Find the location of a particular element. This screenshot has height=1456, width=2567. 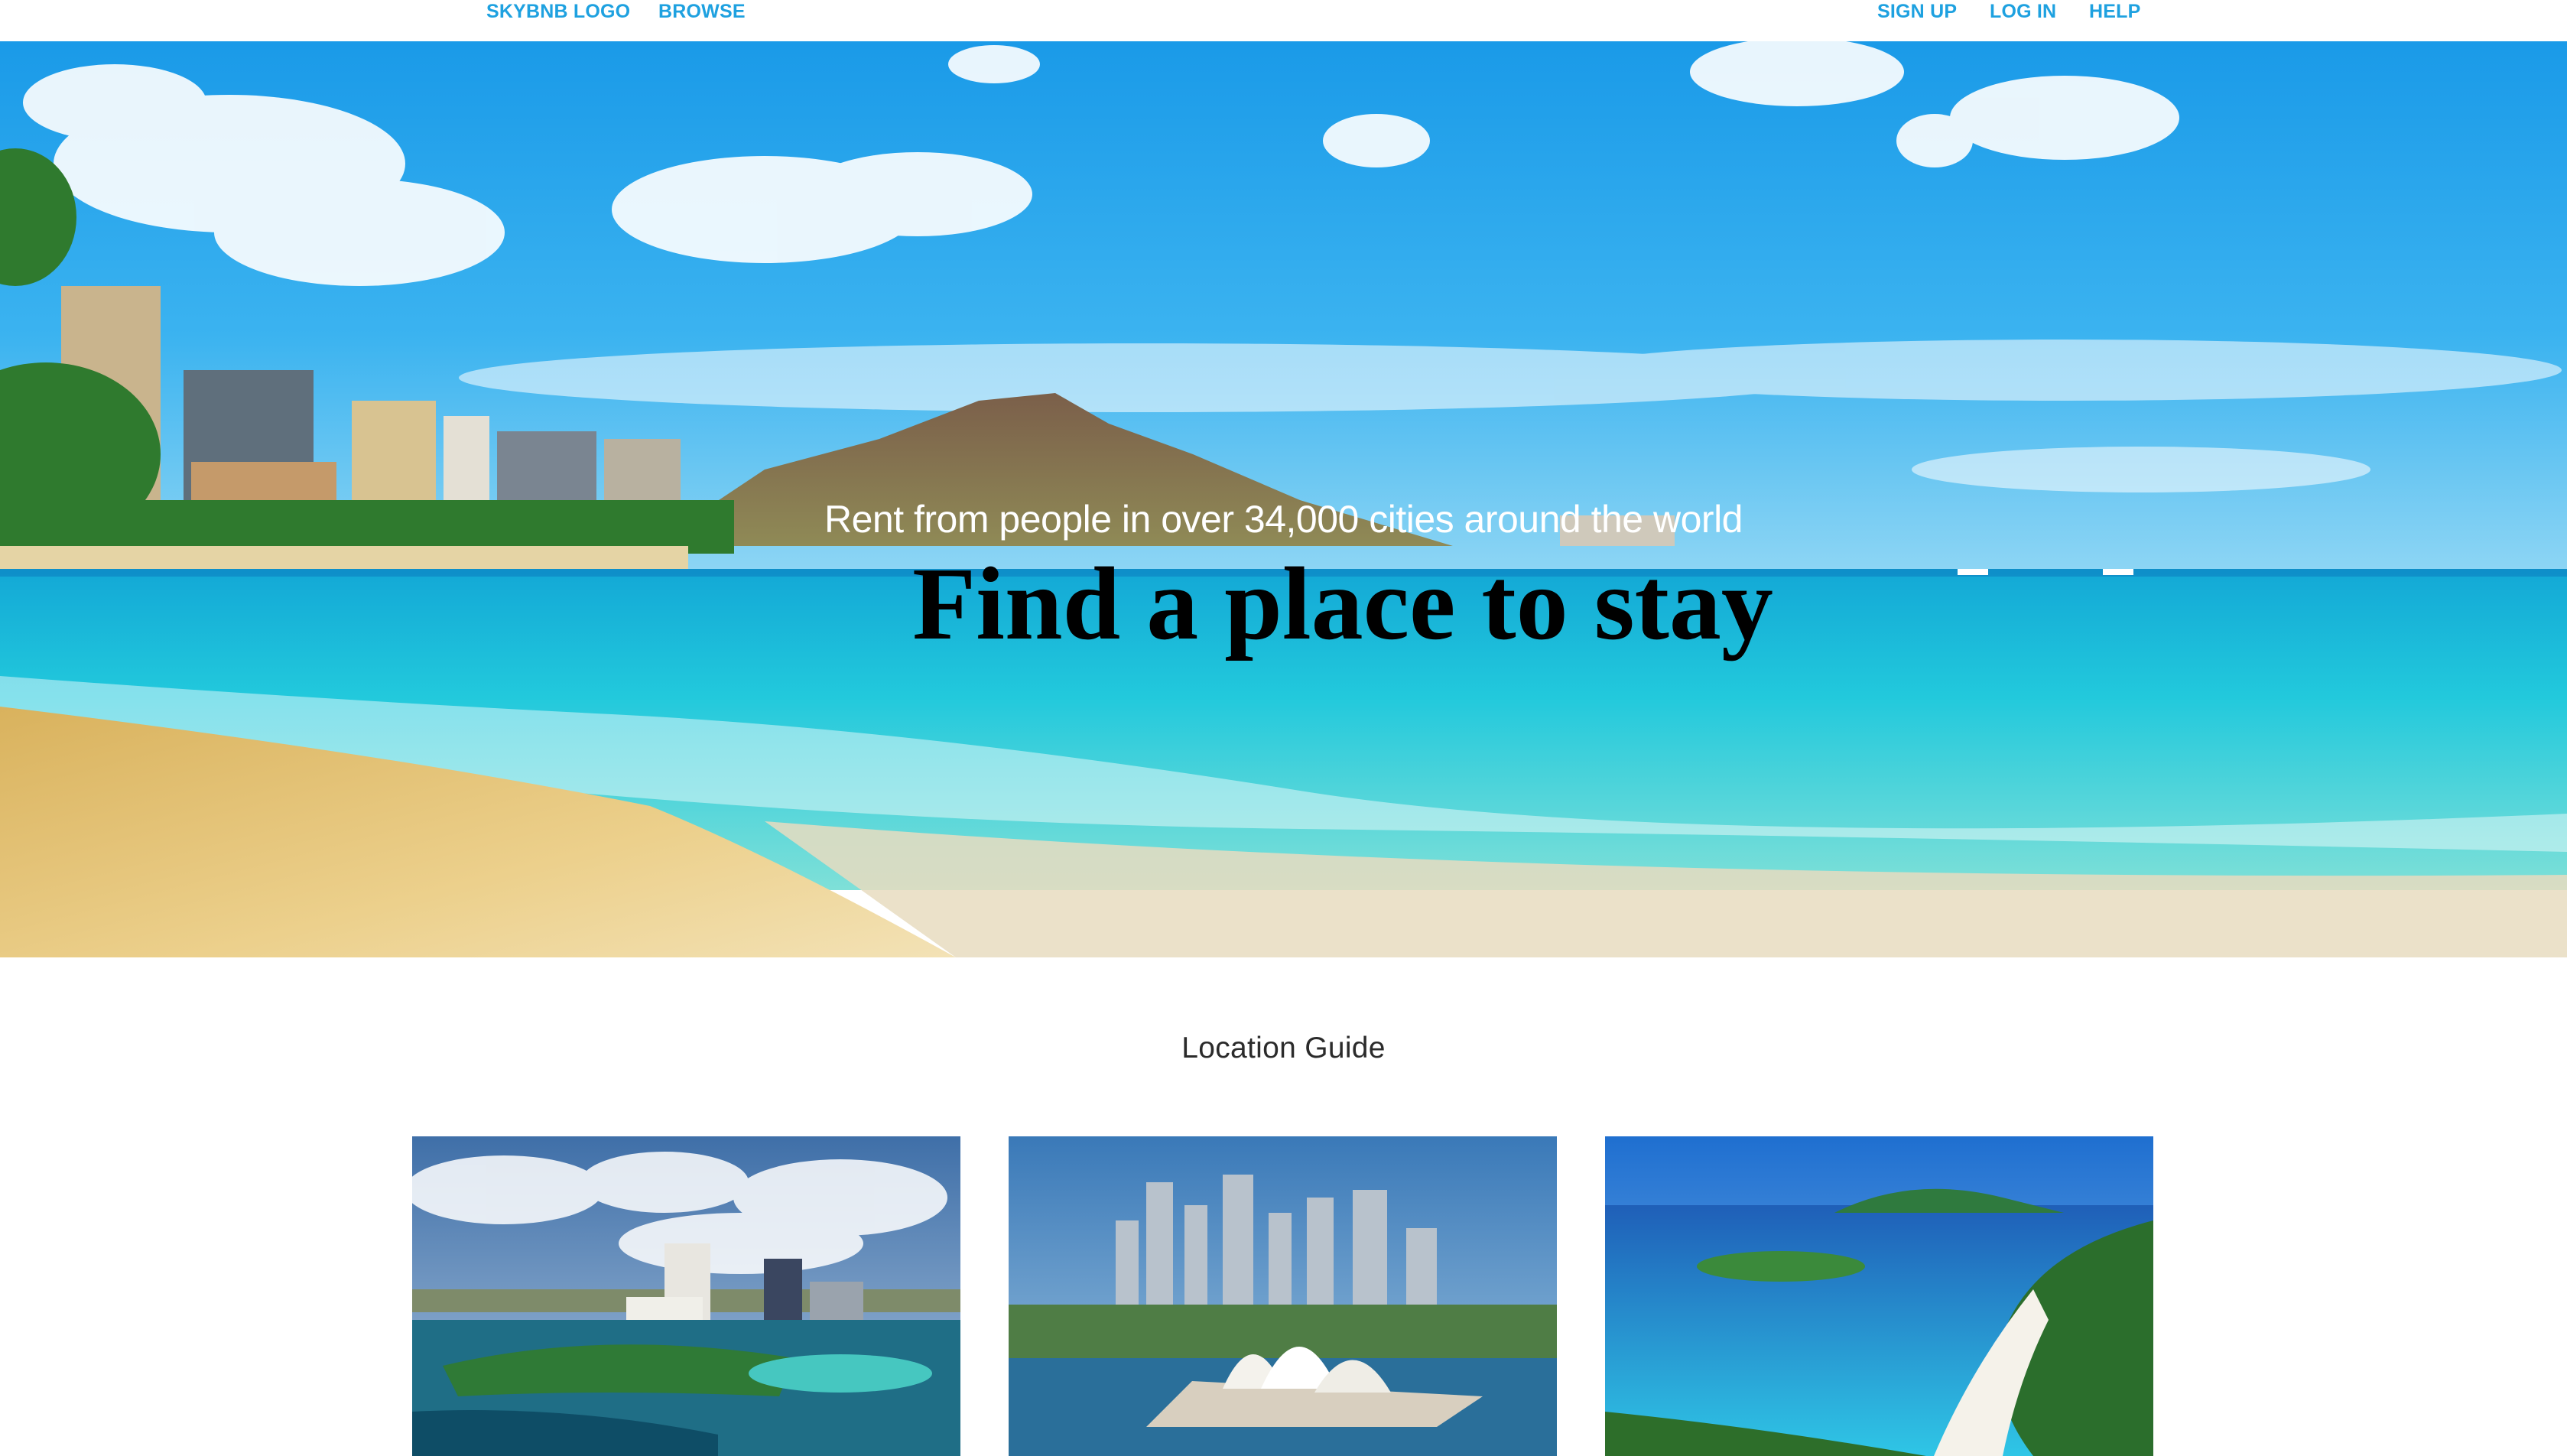

logo-link: SKYBNB LOGO is located at coordinates (558, 11).